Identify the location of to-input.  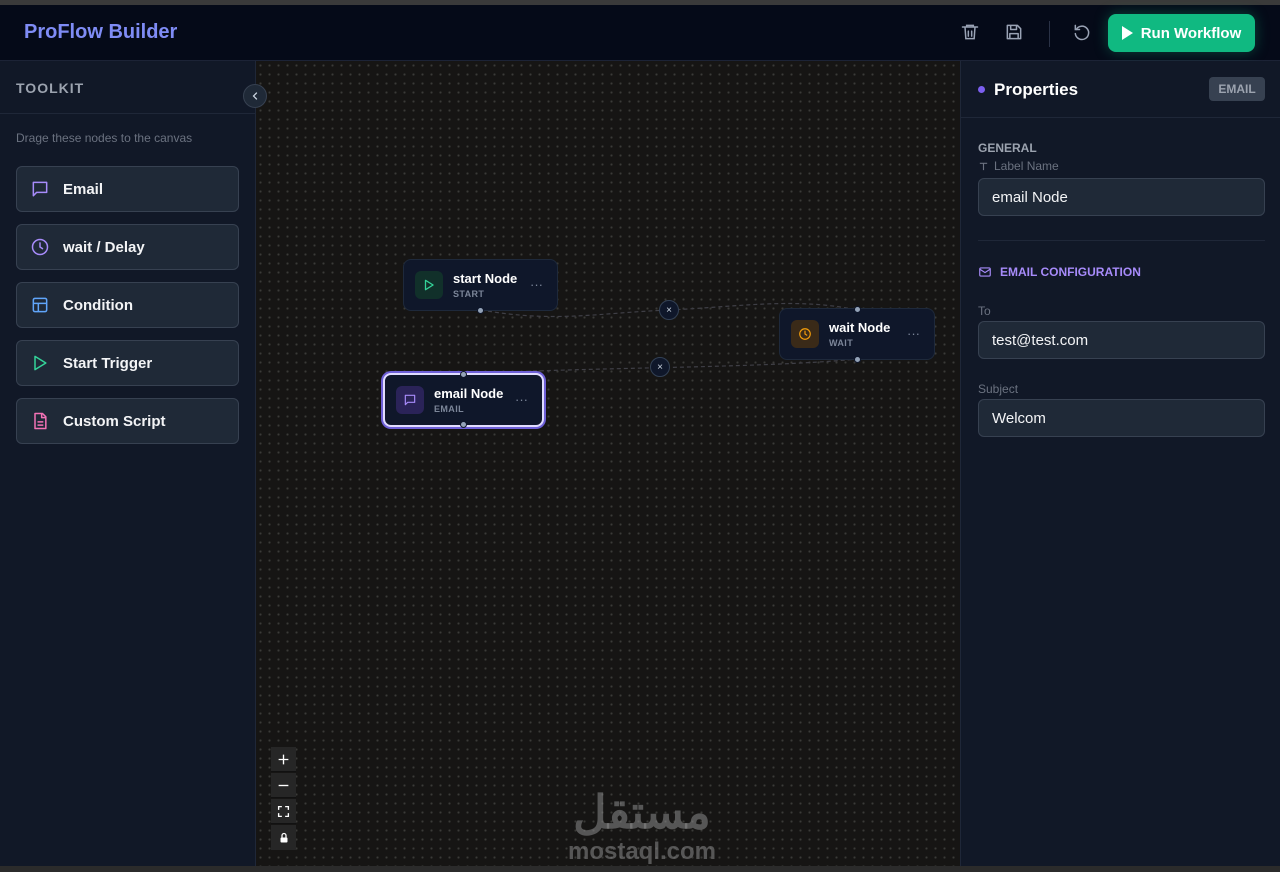
(1121, 340).